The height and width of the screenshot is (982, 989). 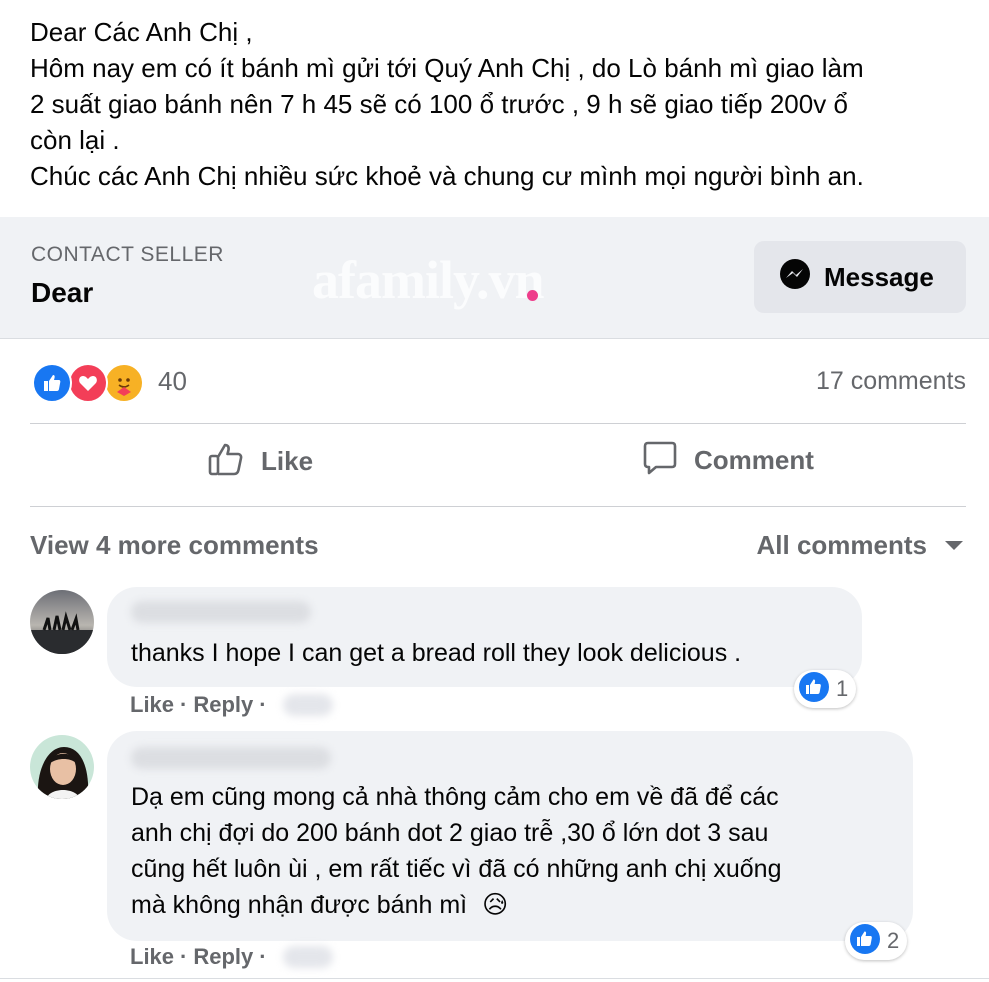 I want to click on caret-down-icon, so click(x=954, y=545).